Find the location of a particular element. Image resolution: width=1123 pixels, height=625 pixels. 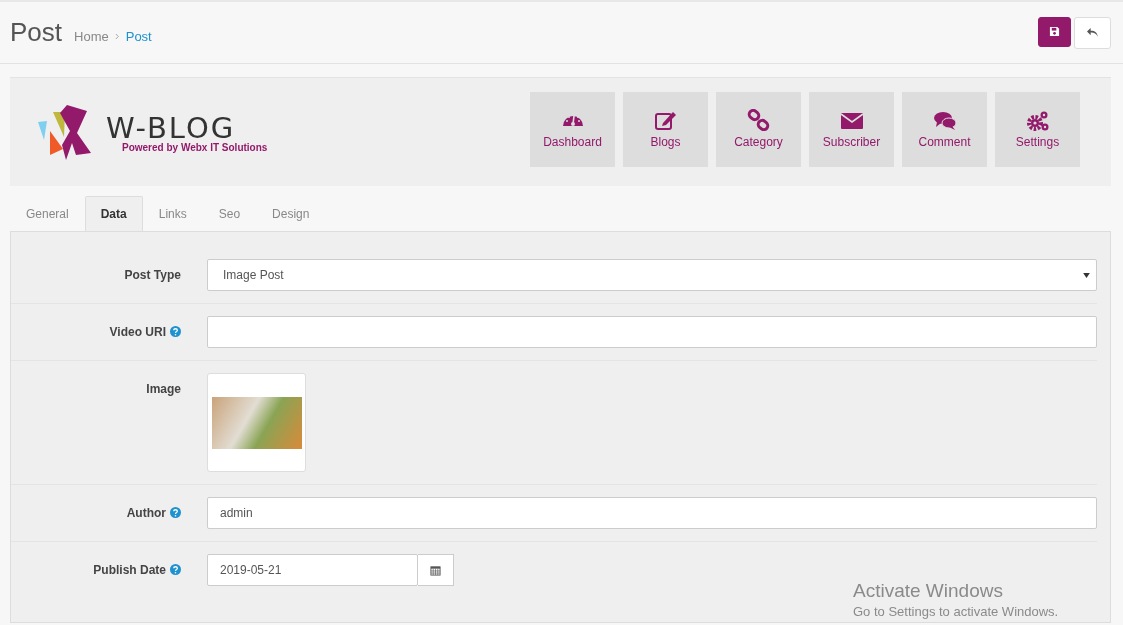

tile-label: Blogs is located at coordinates (665, 142).